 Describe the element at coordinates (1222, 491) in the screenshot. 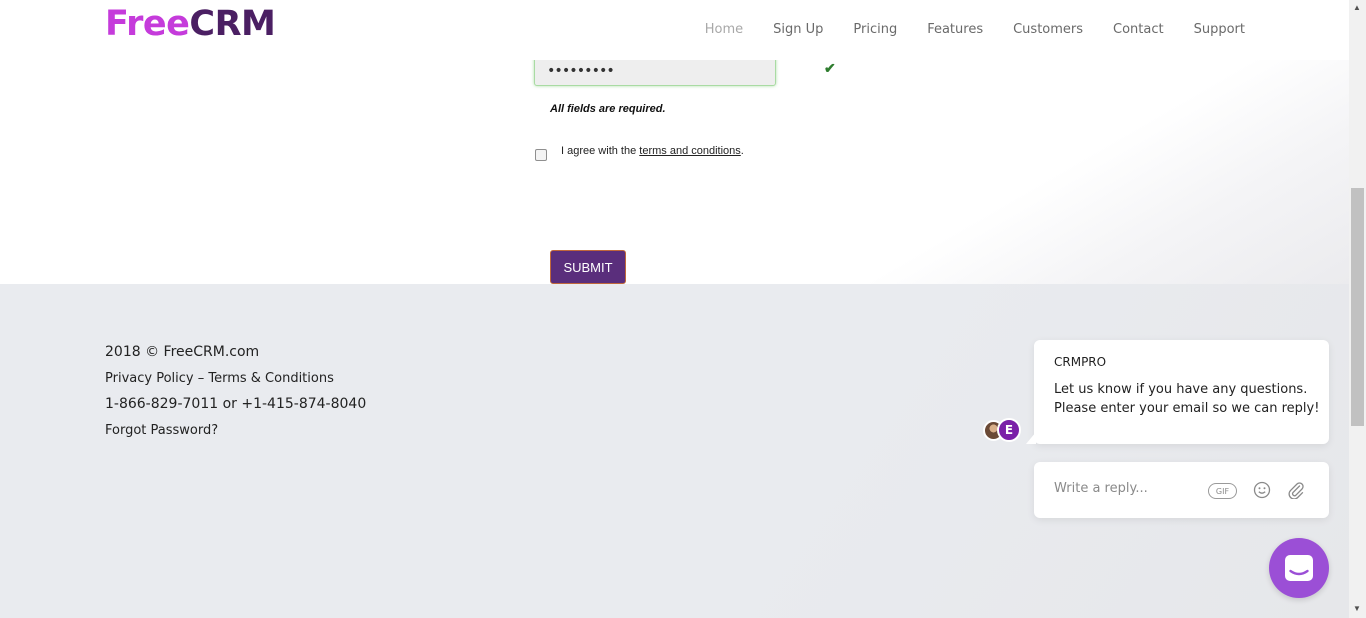

I see `gif-icon: GIF` at that location.